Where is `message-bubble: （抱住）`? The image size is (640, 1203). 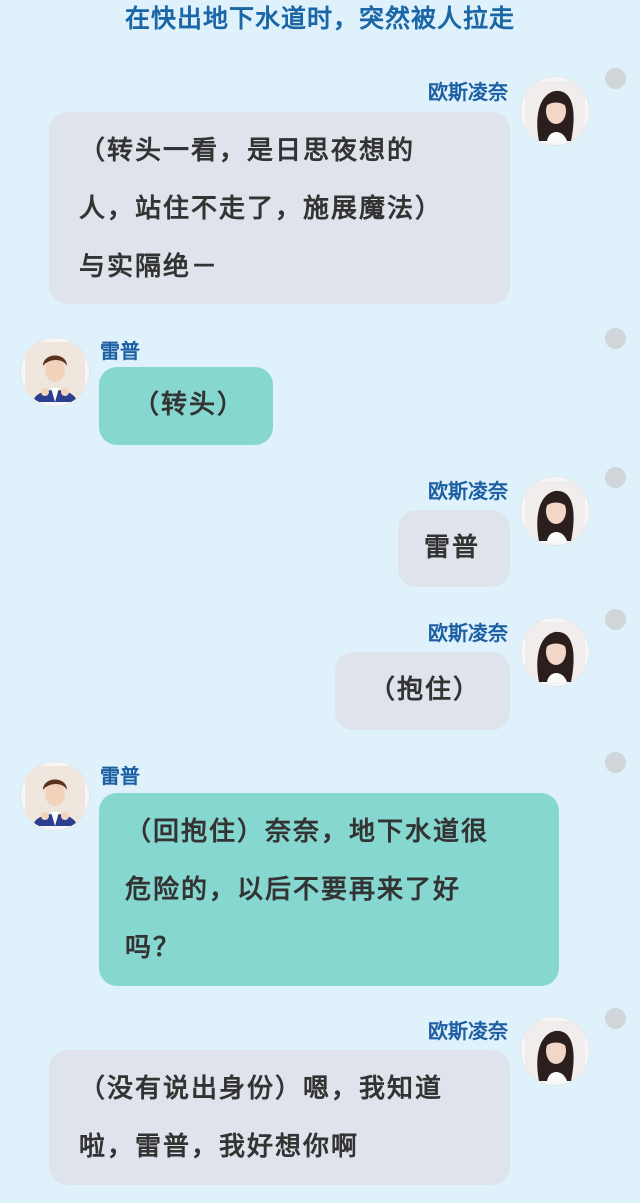 message-bubble: （抱住） is located at coordinates (422, 691).